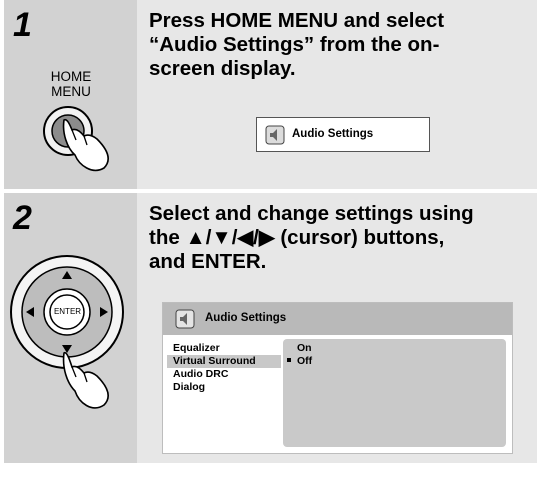 The height and width of the screenshot is (491, 537). I want to click on step-2-illustration: 2 ENTER, so click(70, 328).